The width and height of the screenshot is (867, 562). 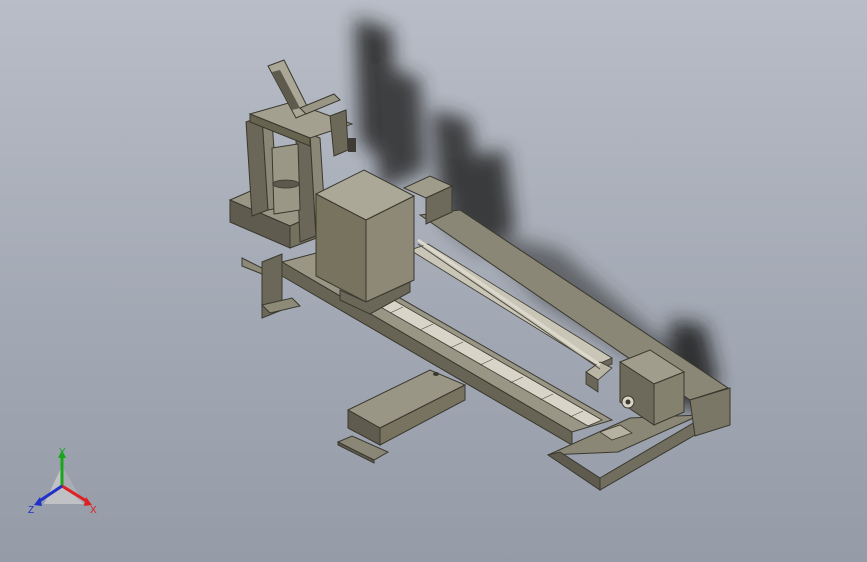 What do you see at coordinates (401, 416) in the screenshot?
I see `cross-beam` at bounding box center [401, 416].